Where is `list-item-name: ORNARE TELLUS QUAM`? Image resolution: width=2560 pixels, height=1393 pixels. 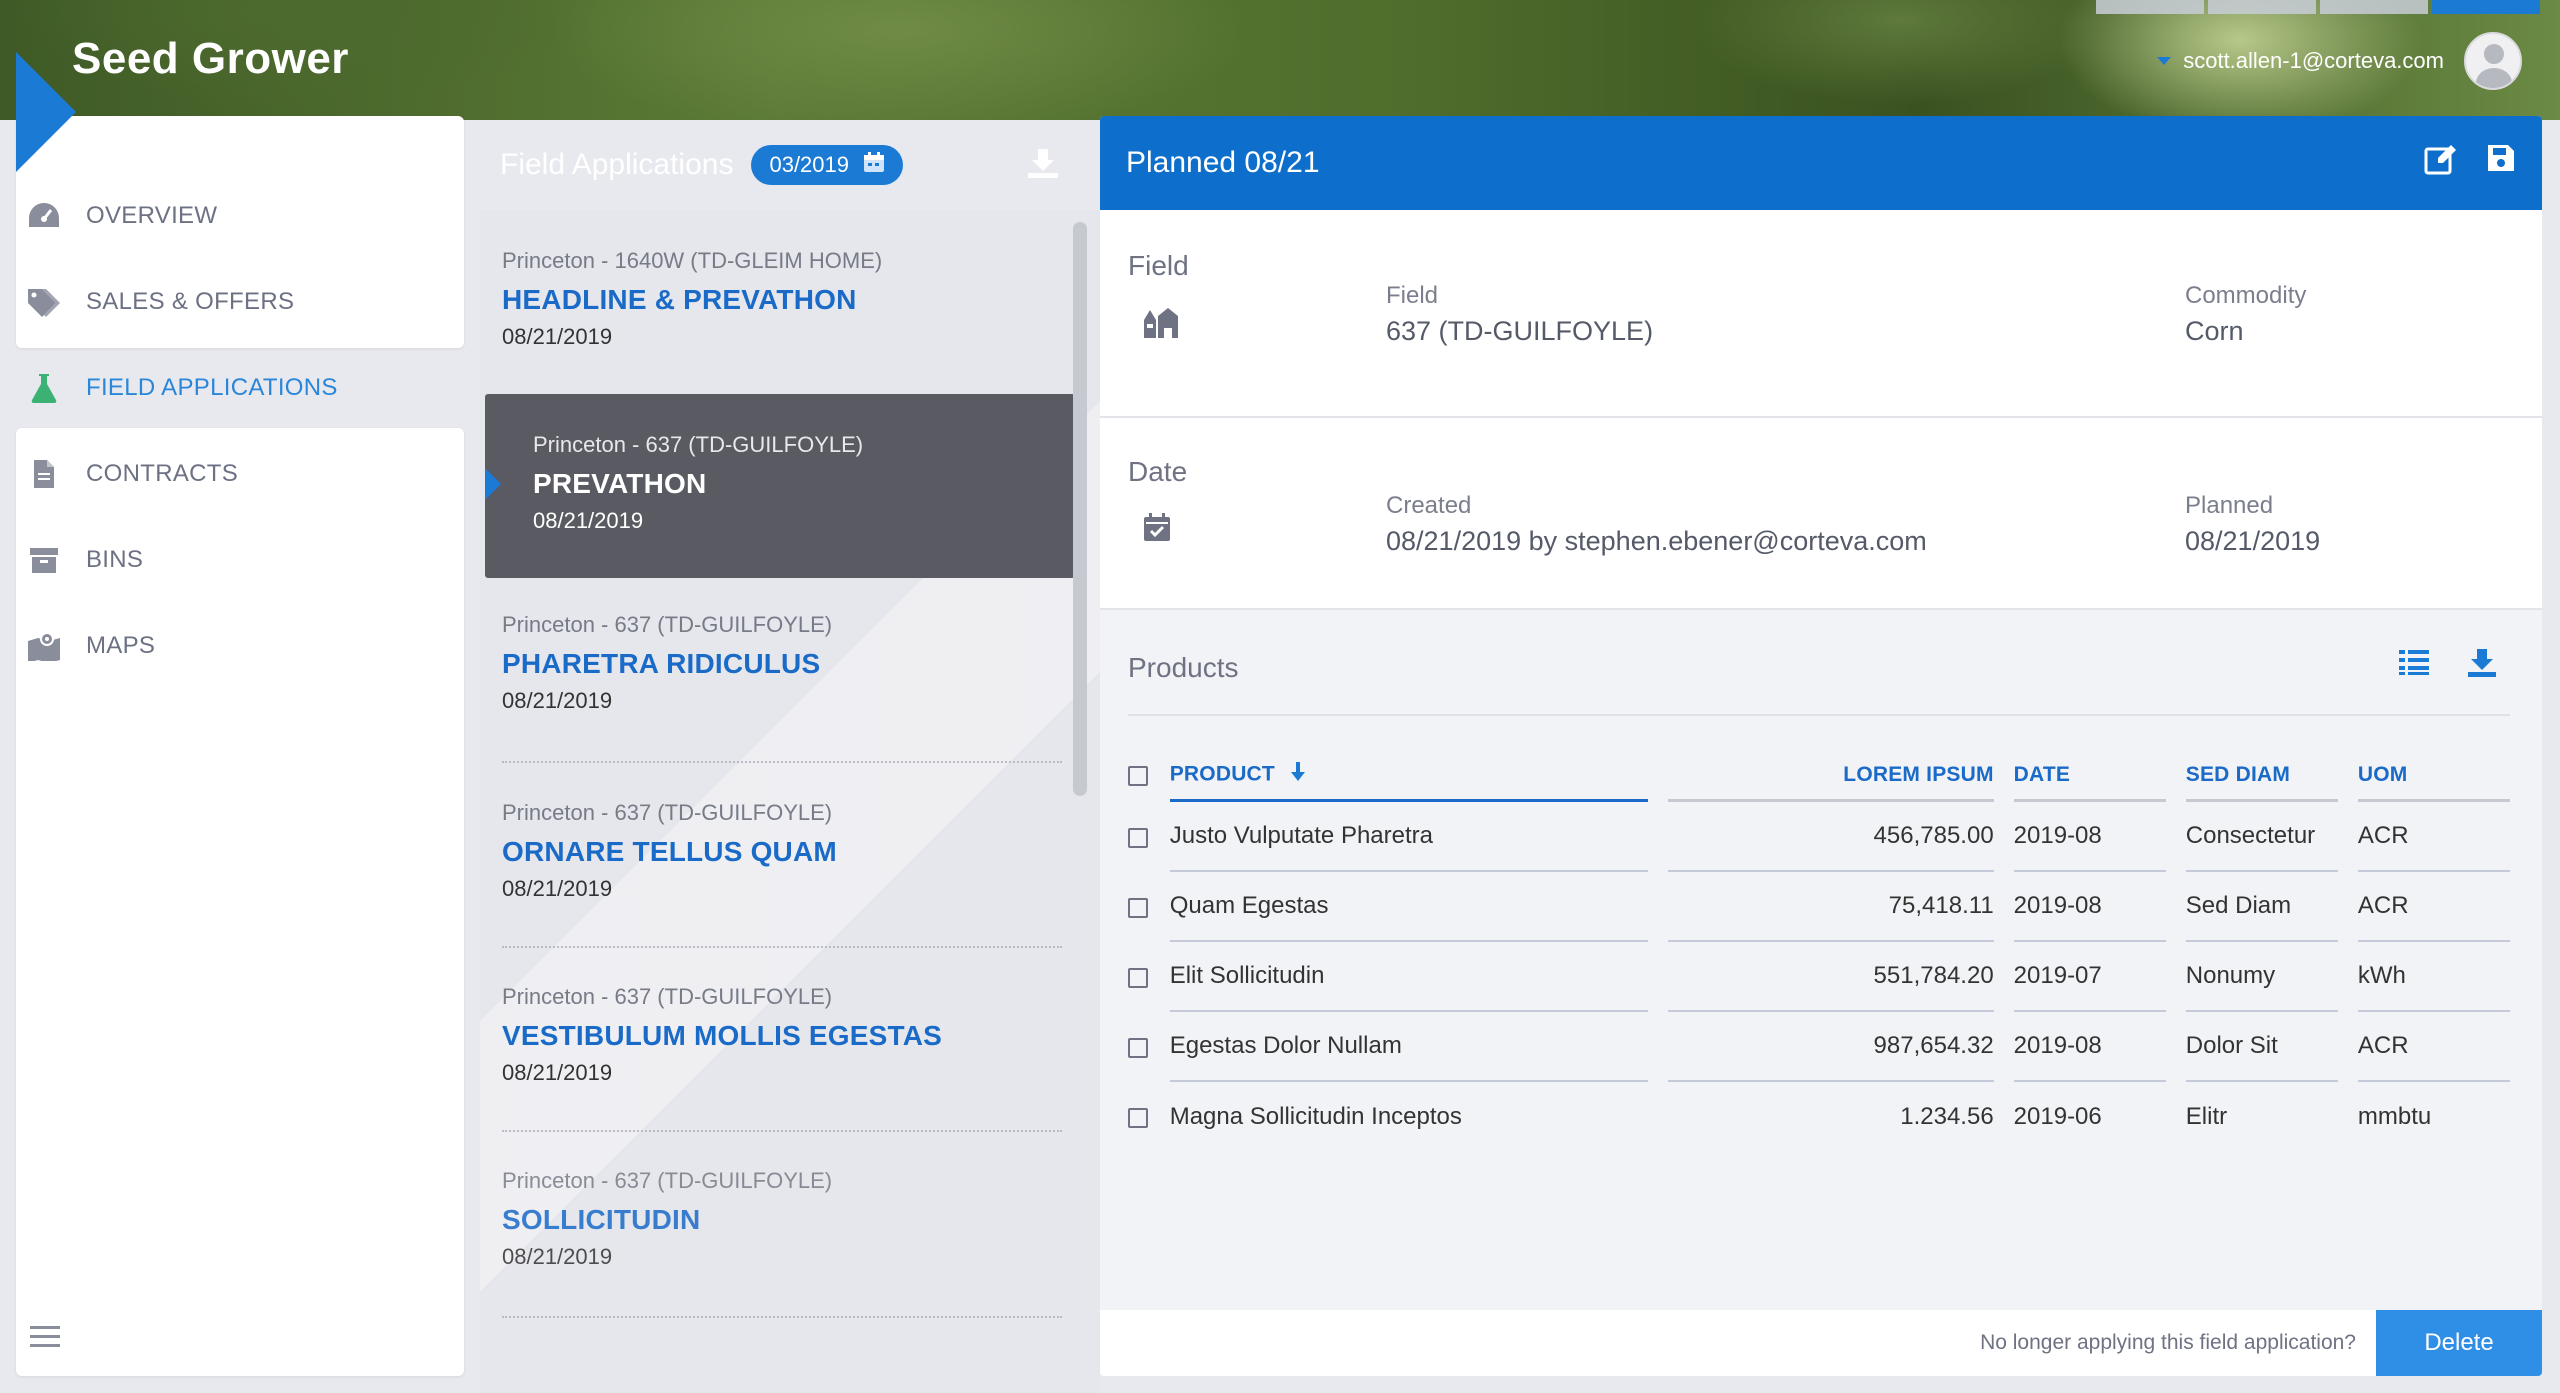
list-item-name: ORNARE TELLUS QUAM is located at coordinates (787, 852).